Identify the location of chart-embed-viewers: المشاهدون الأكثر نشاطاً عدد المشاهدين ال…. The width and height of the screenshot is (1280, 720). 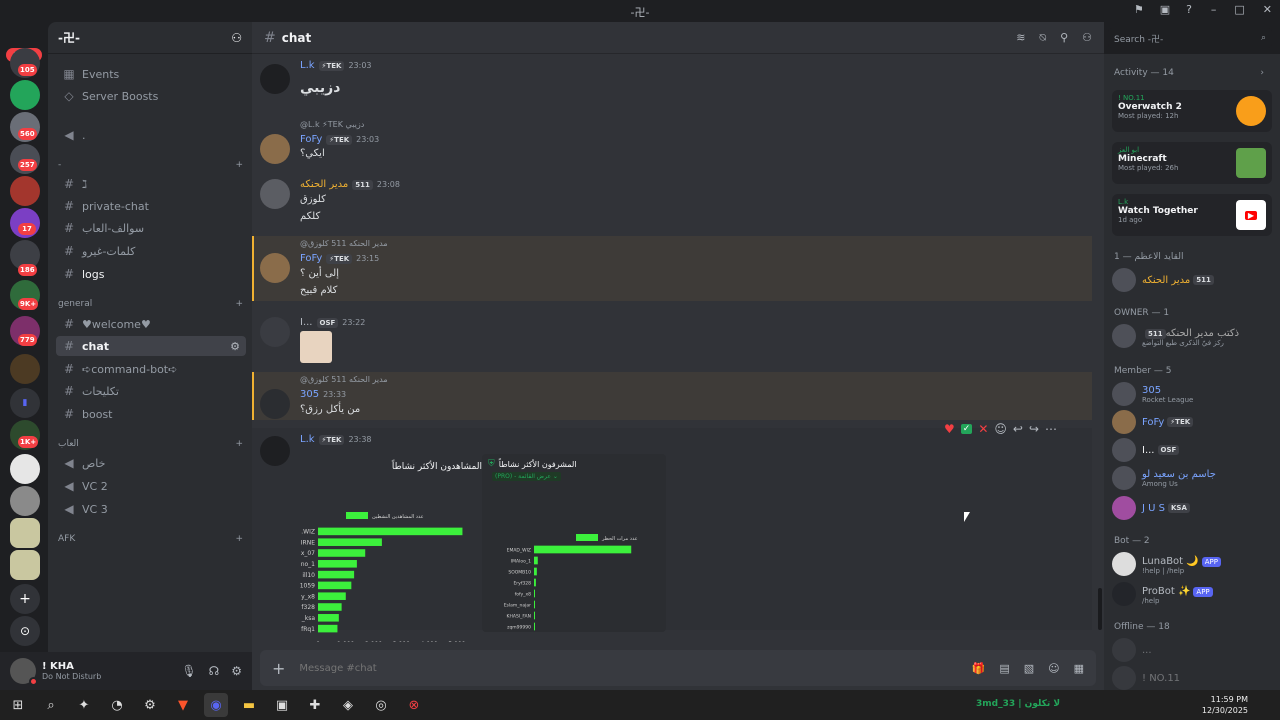
(390, 548).